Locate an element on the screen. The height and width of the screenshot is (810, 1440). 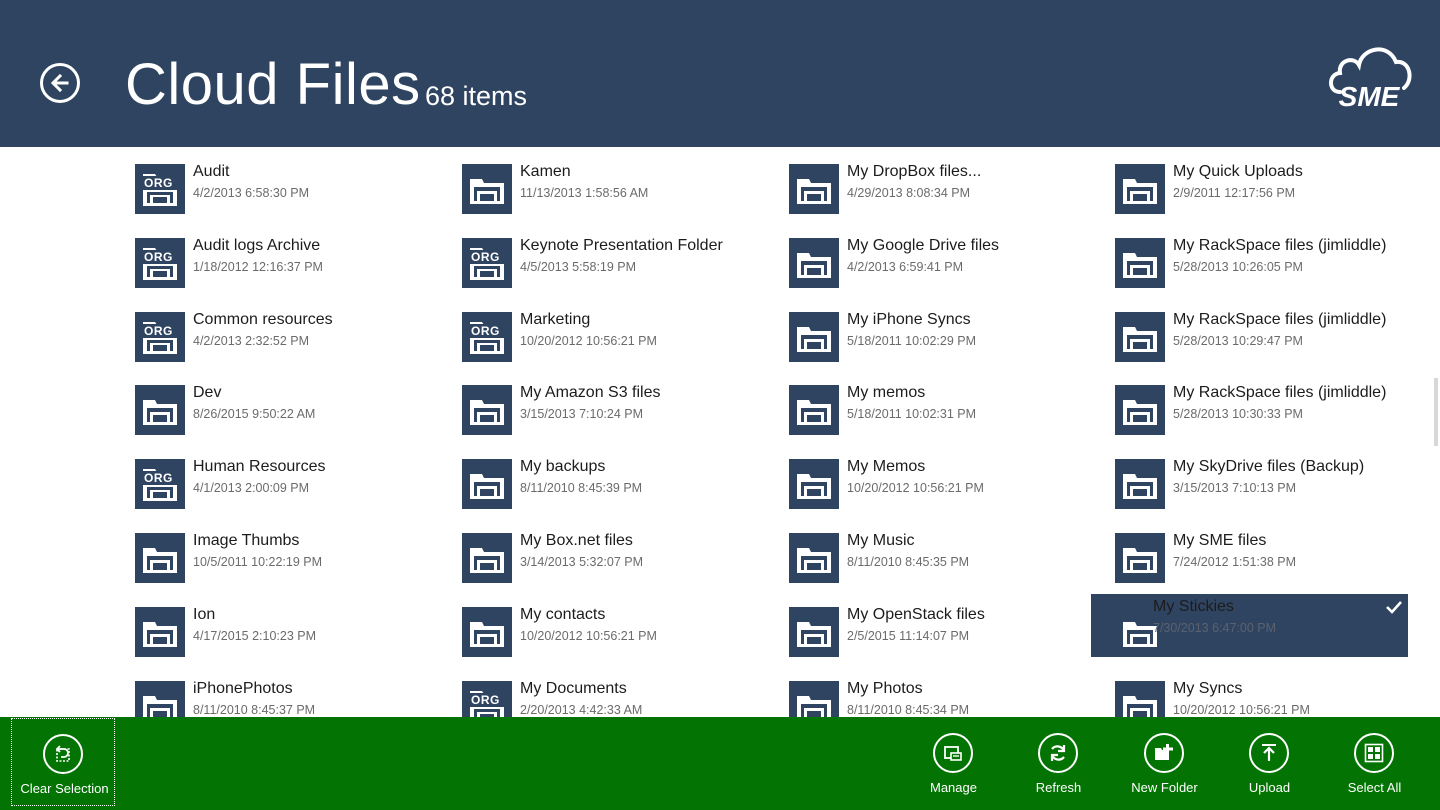
folder-item: ORG Marketing 10/20/2012 10:56:21 PM is located at coordinates (620, 342).